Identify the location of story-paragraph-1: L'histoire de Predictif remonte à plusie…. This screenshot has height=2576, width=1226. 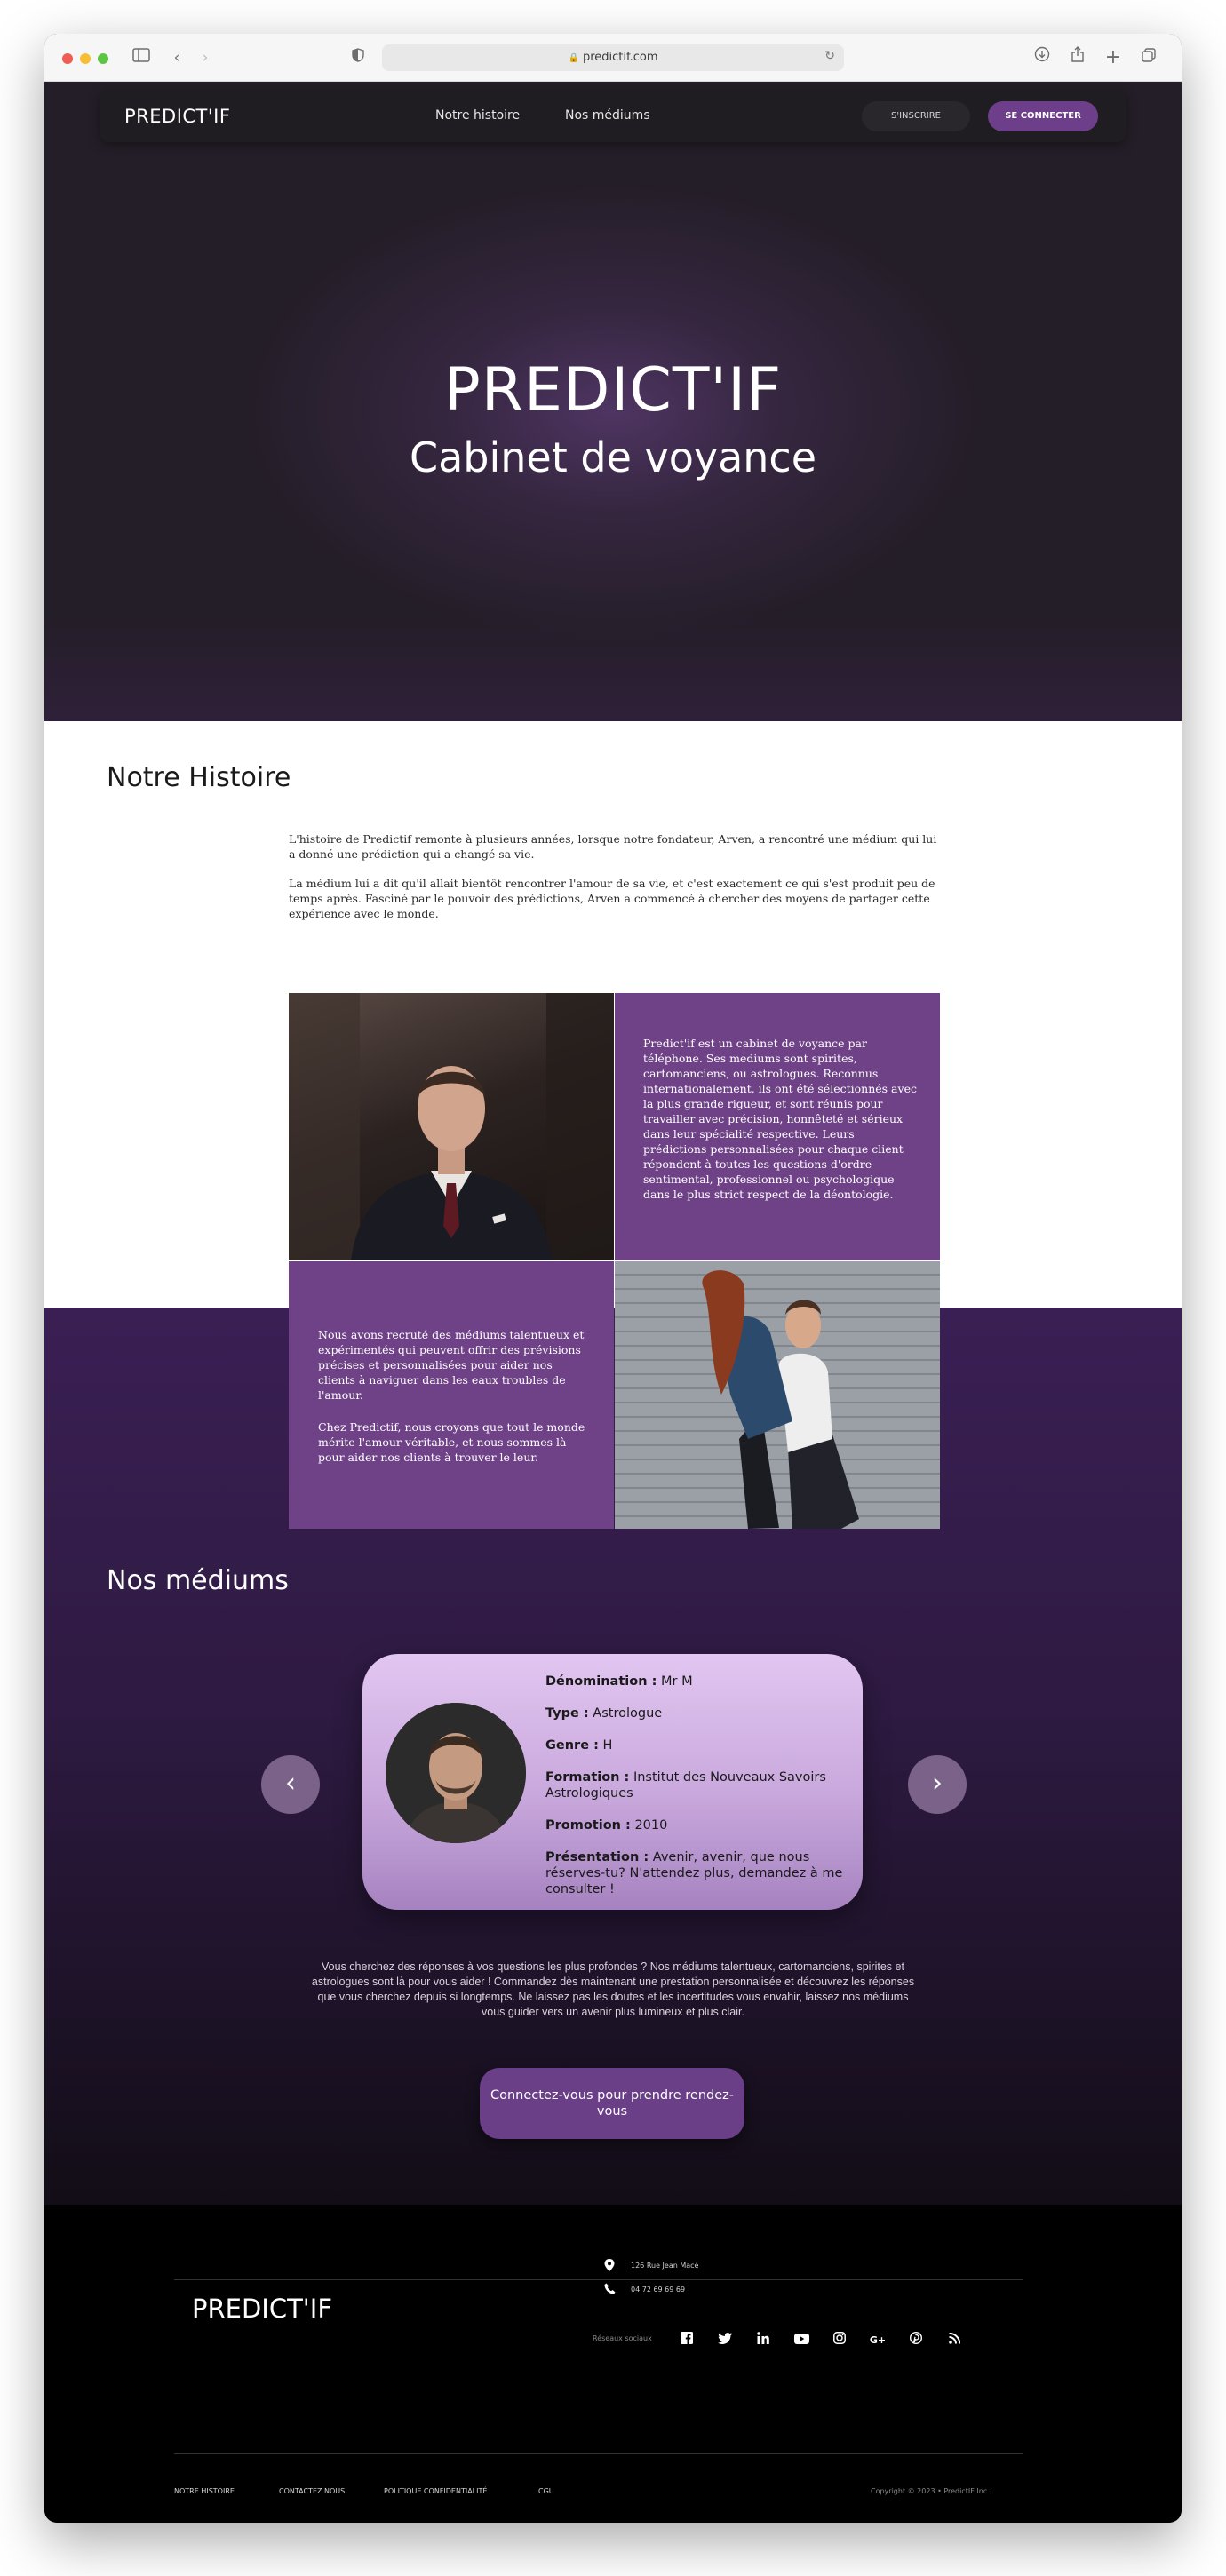
(613, 846).